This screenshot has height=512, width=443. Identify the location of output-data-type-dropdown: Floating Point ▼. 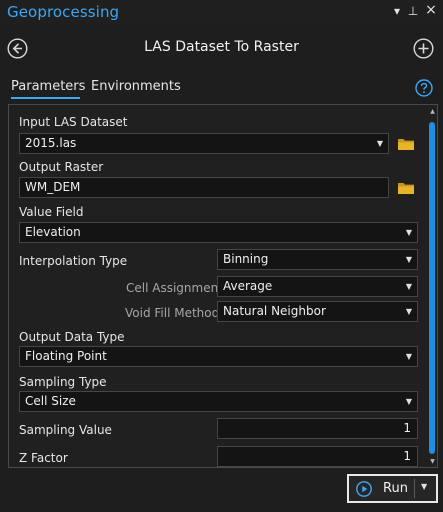
(218, 356).